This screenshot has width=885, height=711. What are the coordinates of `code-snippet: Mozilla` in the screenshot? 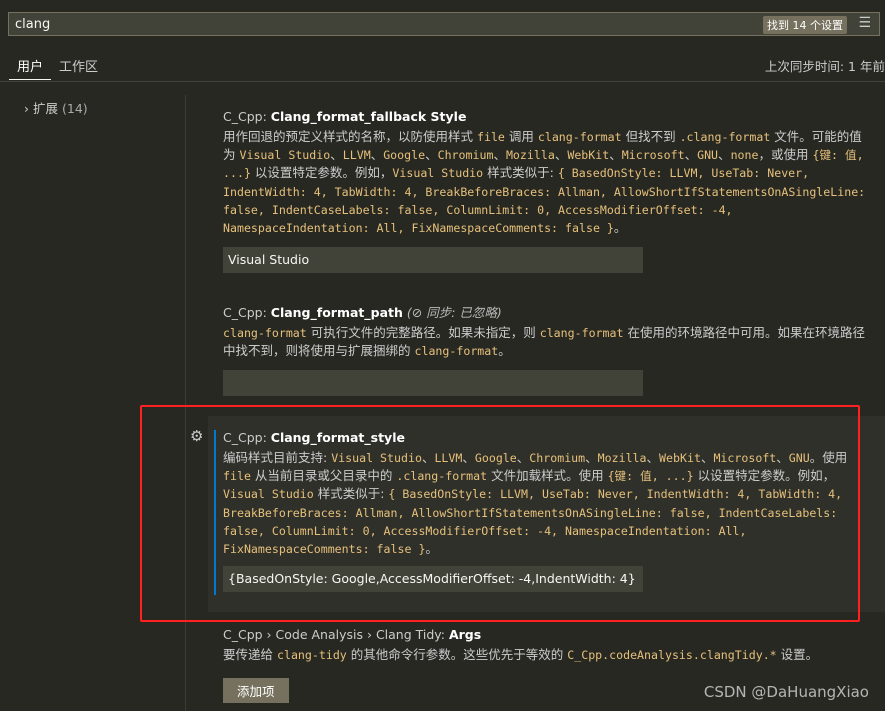 It's located at (530, 155).